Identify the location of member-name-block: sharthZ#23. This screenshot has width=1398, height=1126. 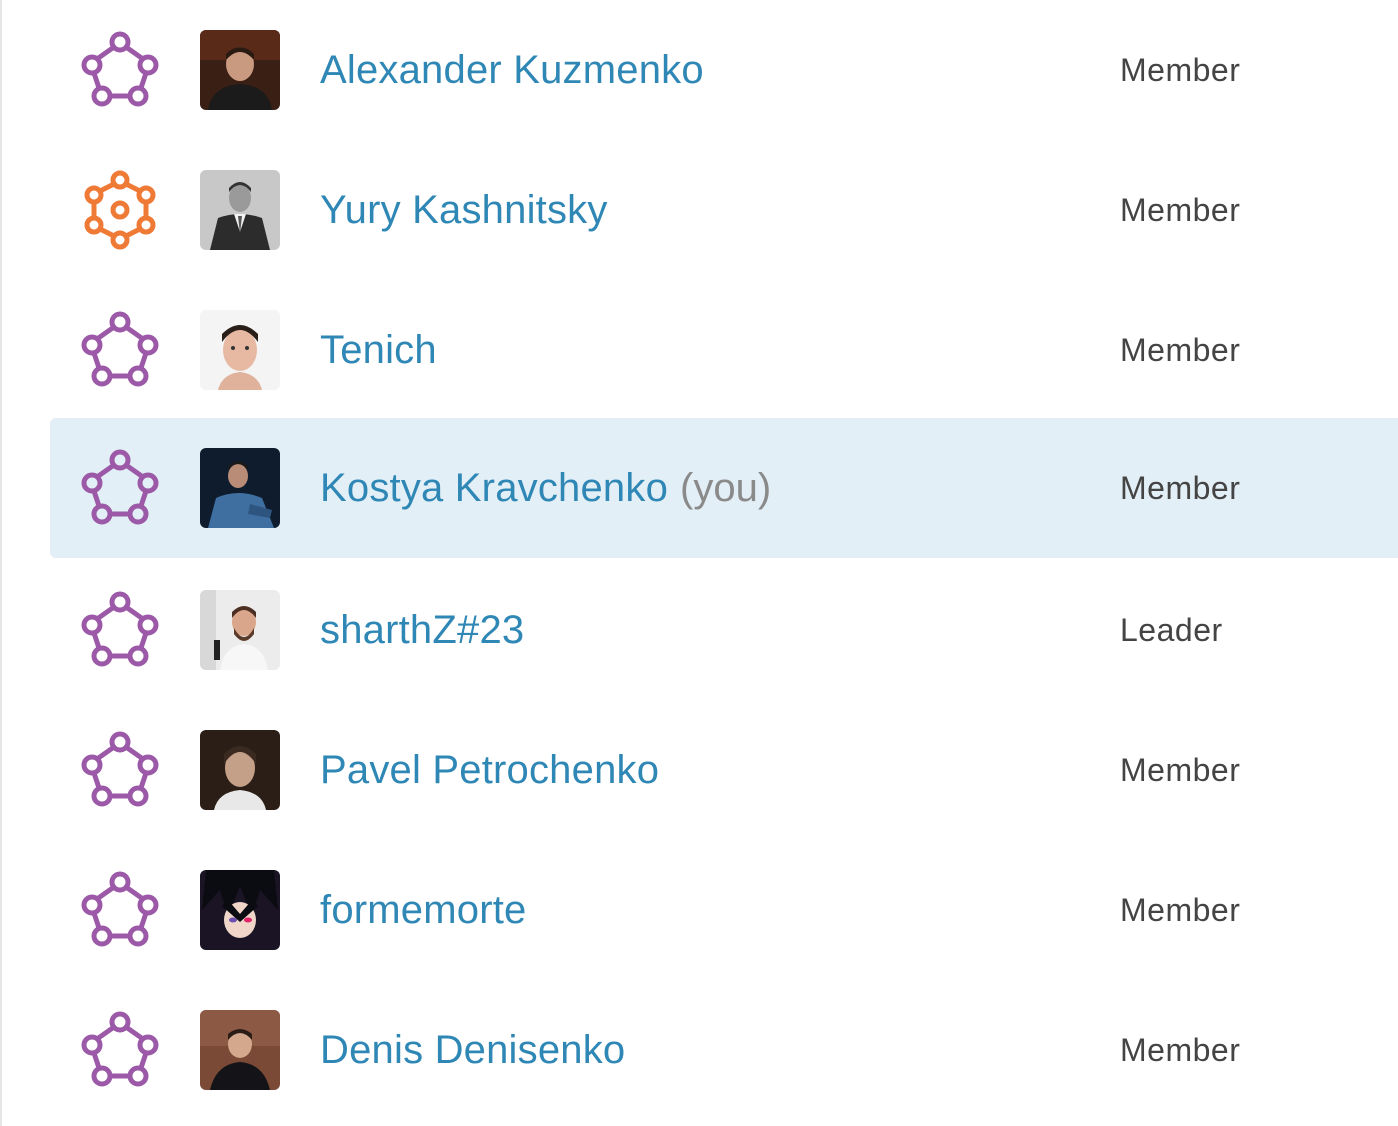
(428, 630).